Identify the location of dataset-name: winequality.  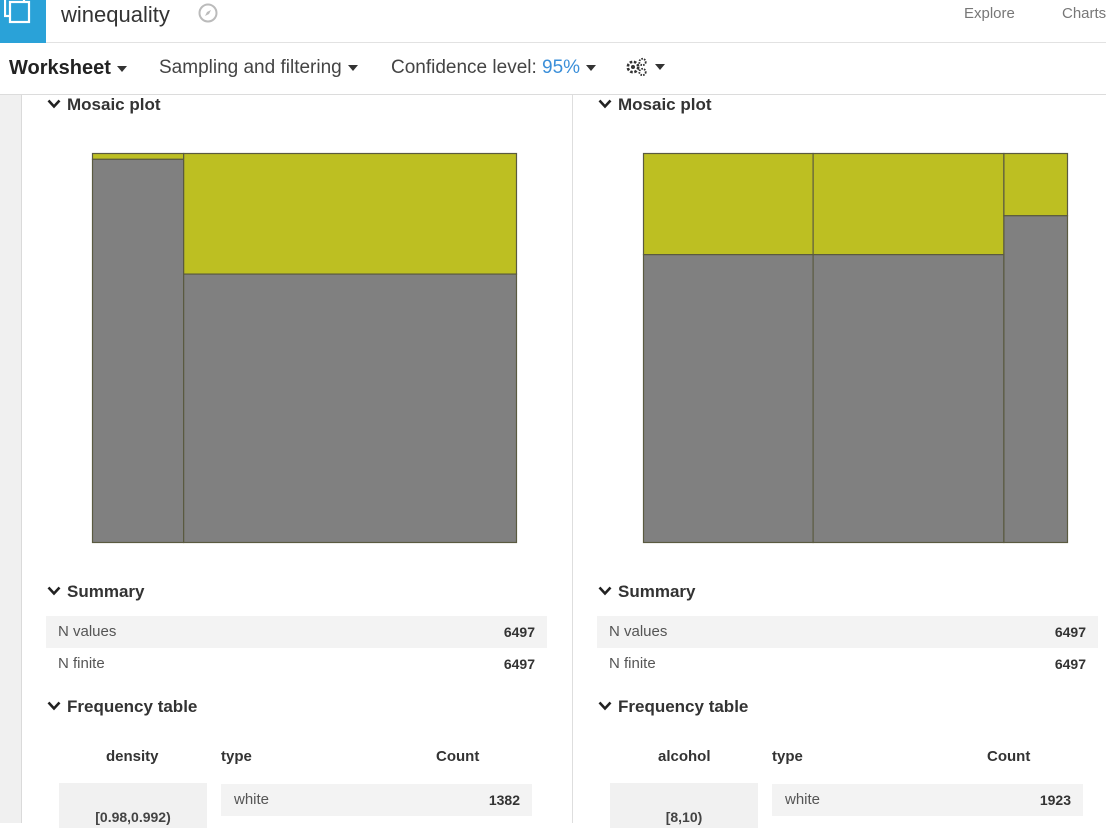
(115, 14).